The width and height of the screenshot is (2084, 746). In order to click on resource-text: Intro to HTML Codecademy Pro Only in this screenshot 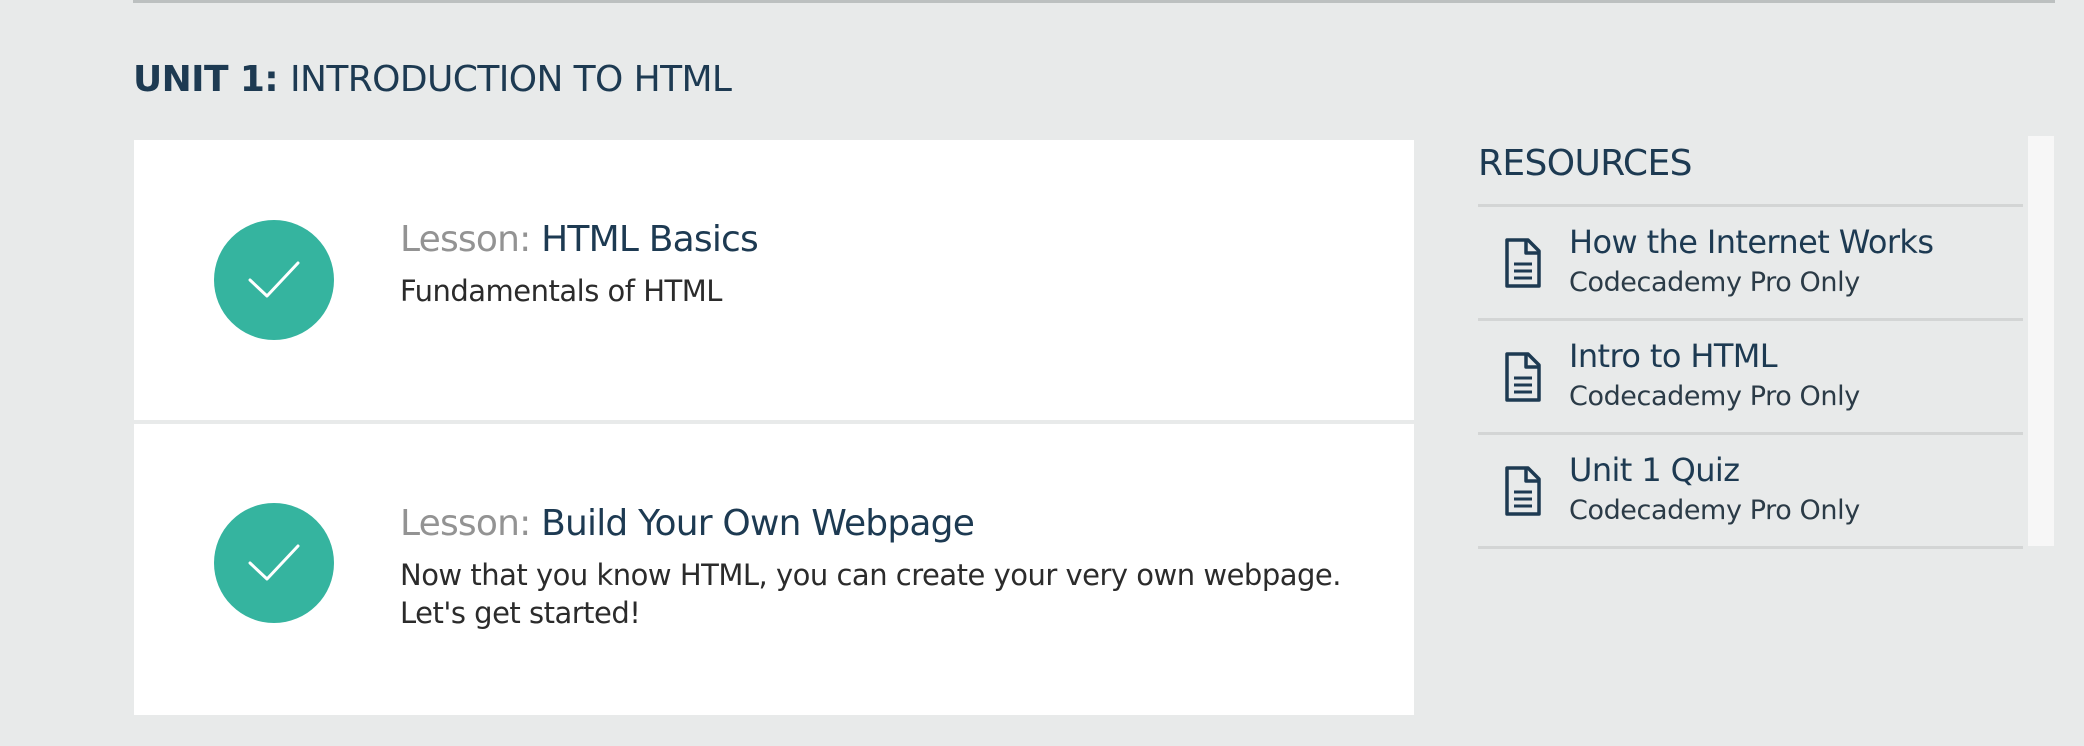, I will do `click(1714, 375)`.